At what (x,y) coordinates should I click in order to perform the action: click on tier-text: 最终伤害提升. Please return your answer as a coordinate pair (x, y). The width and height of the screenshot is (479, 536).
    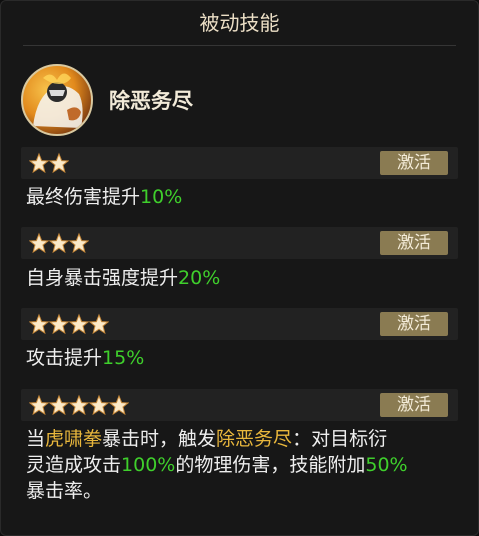
    Looking at the image, I should click on (83, 197).